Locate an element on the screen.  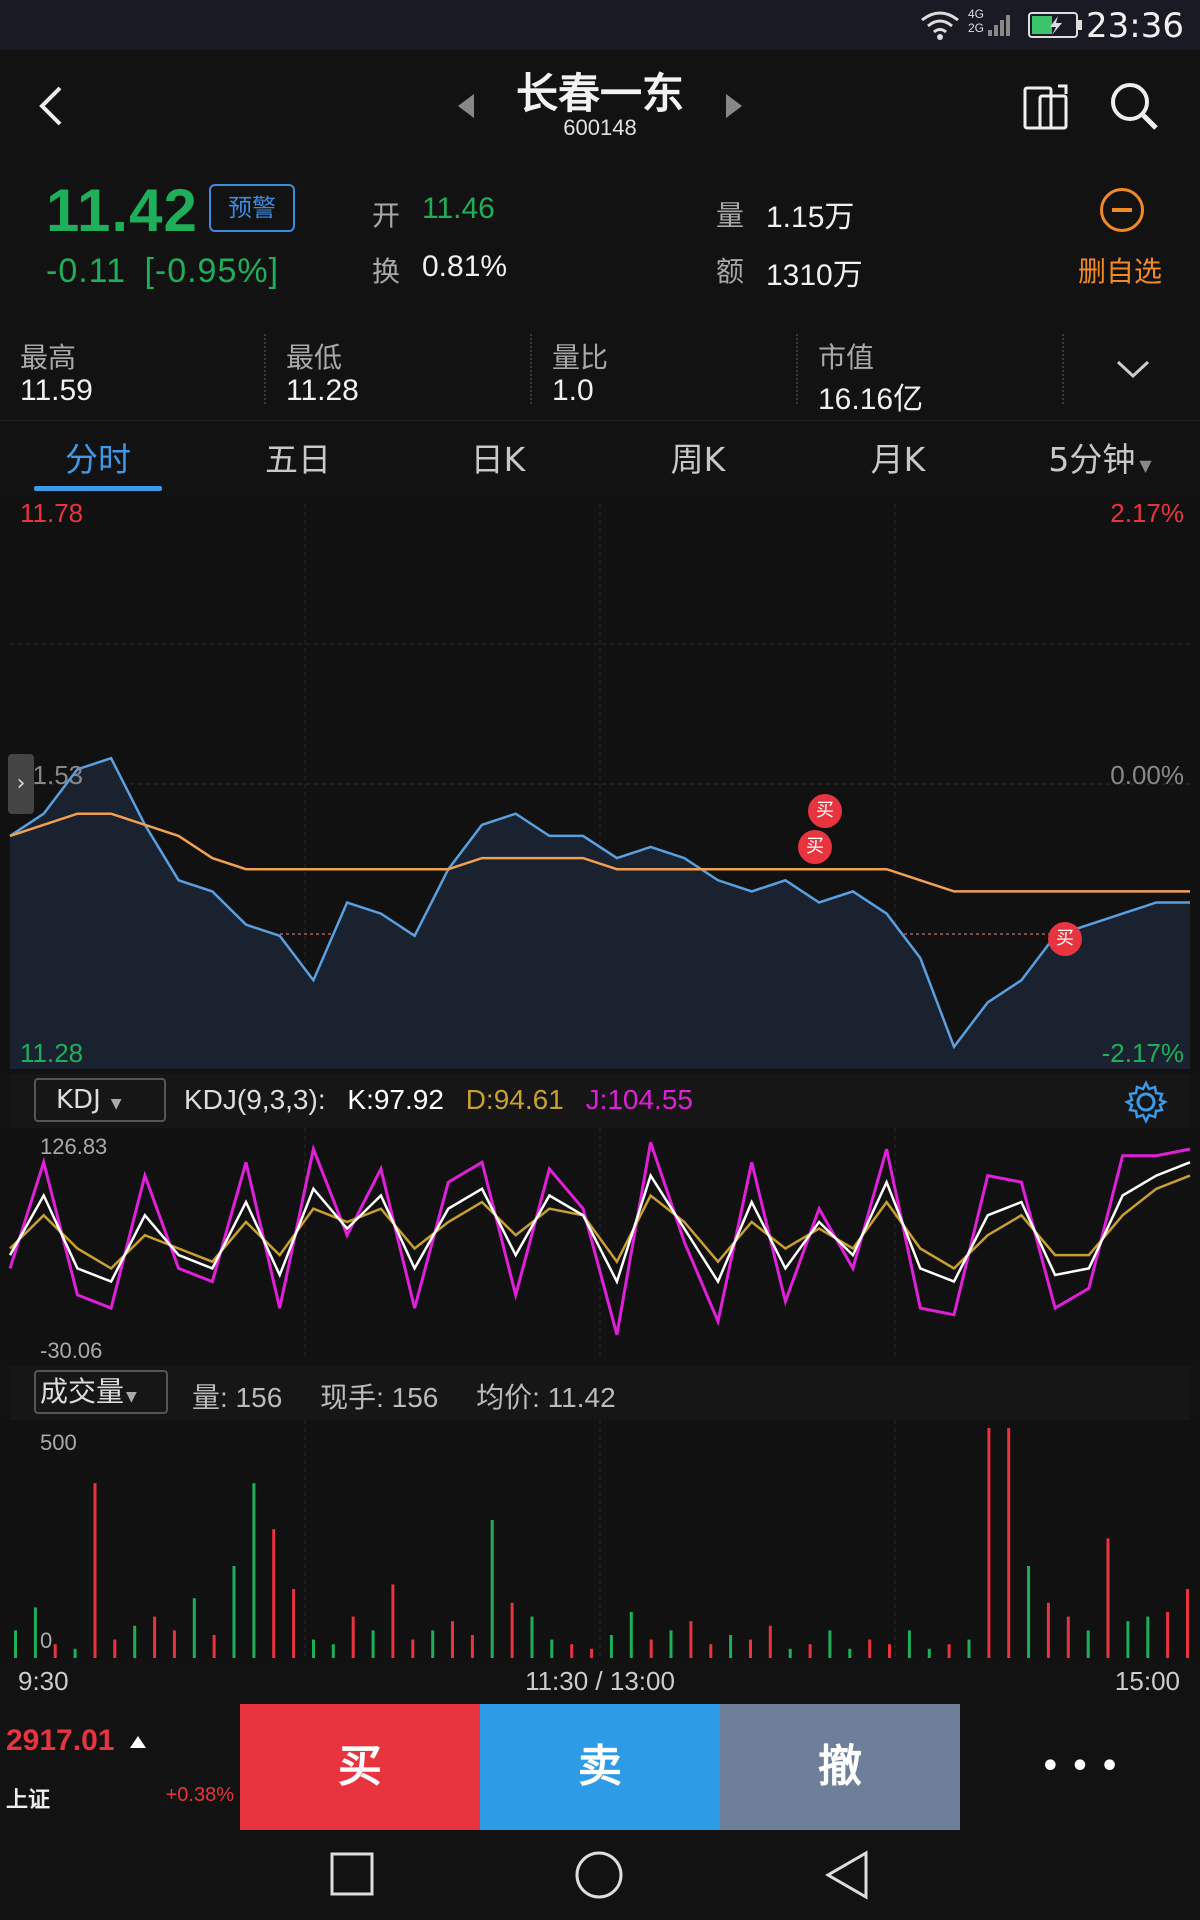
volume-ratio-value: 1.0 is located at coordinates (573, 390).